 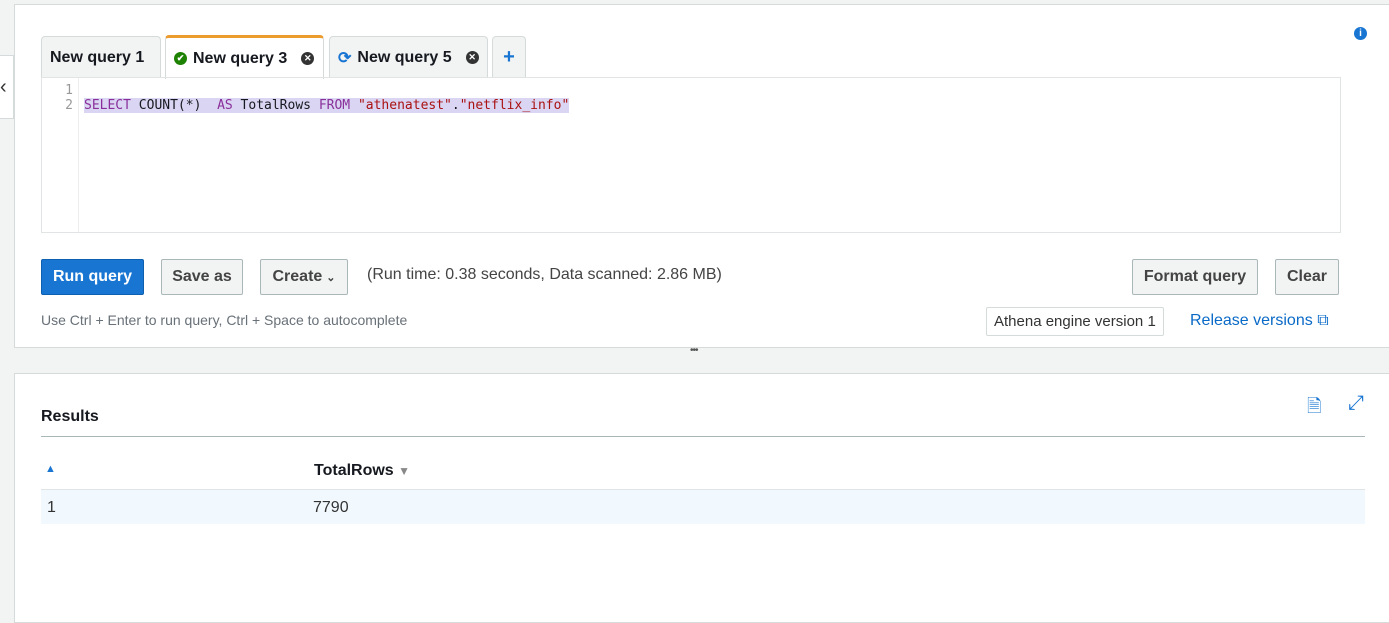 I want to click on chevron-down-icon: ⌄, so click(x=331, y=277).